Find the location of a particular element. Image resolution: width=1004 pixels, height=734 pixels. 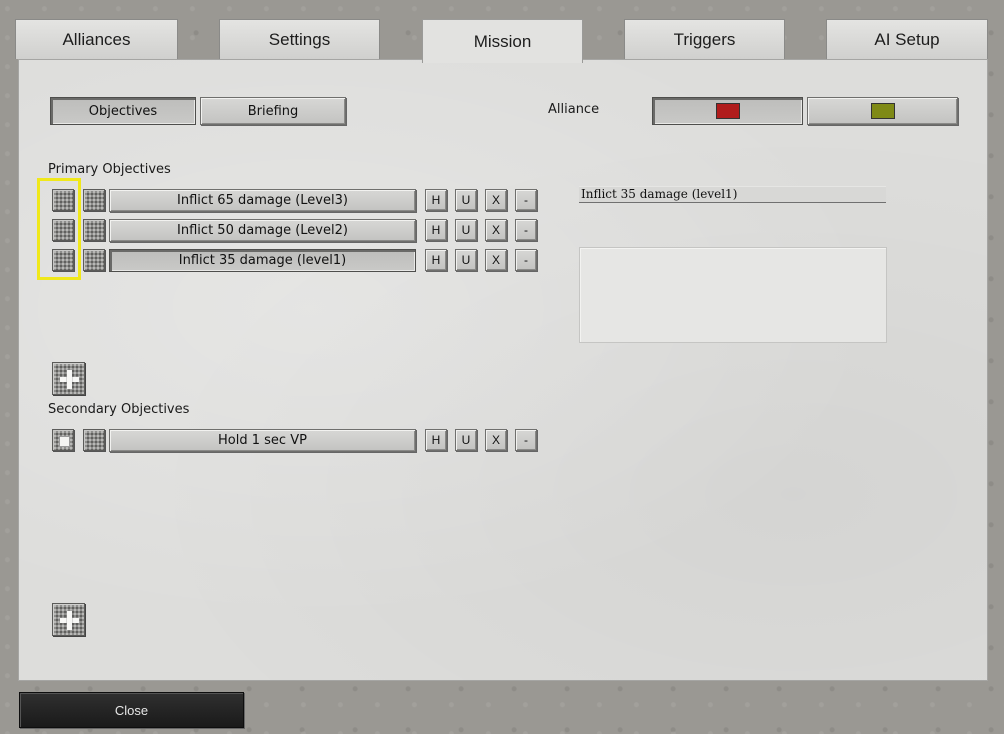

tab-mission: Mission is located at coordinates (502, 41).